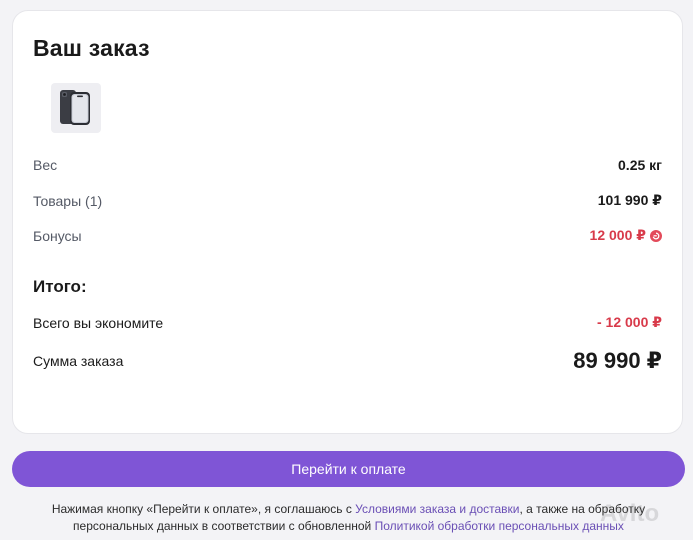  I want to click on totals-heading: Итого:, so click(60, 286).